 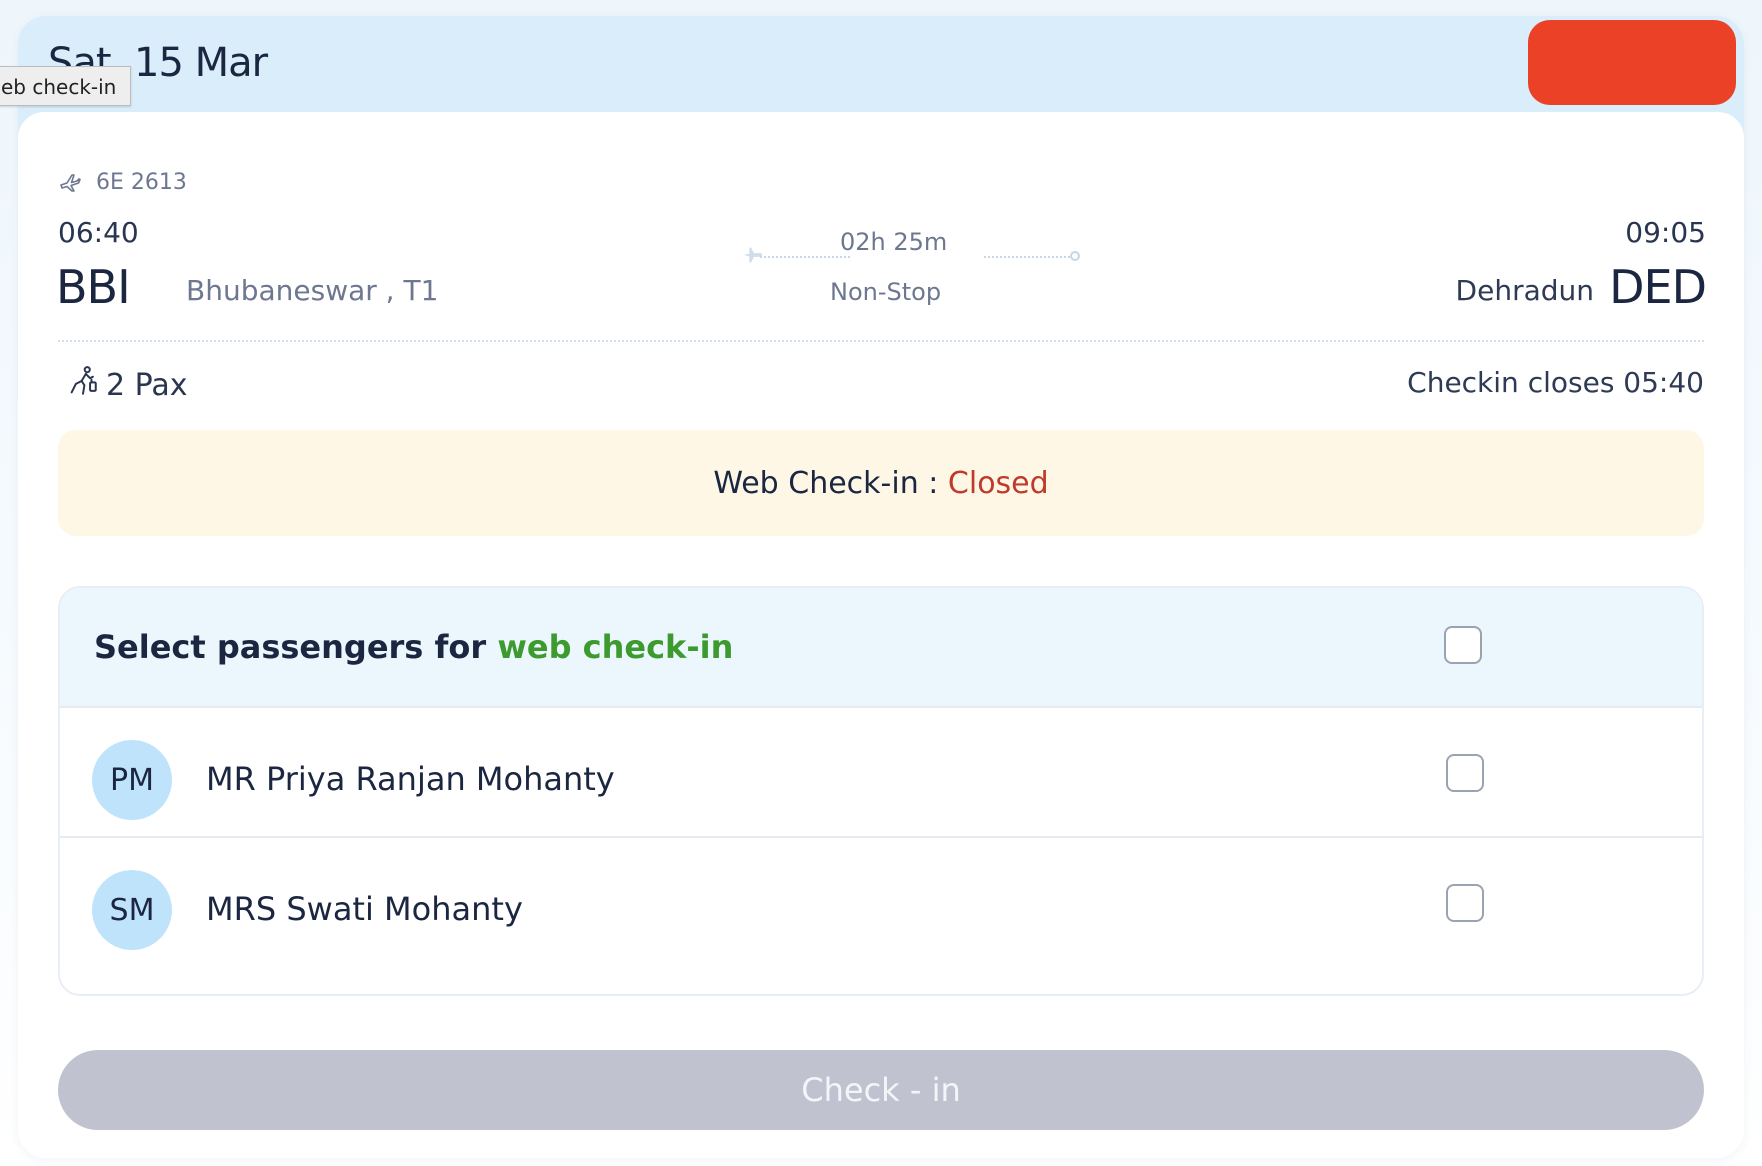 I want to click on checkin-closes-time: Checkin closes 05:40, so click(x=1555, y=382).